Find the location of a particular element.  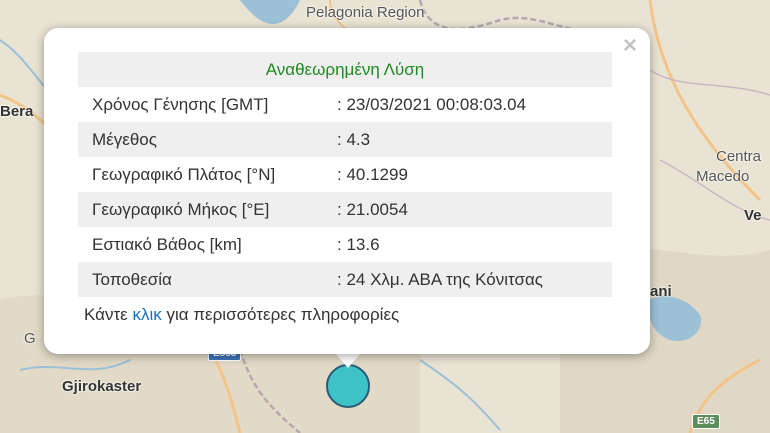

popup-title: Αναθεωρημένη Λύση is located at coordinates (345, 69).